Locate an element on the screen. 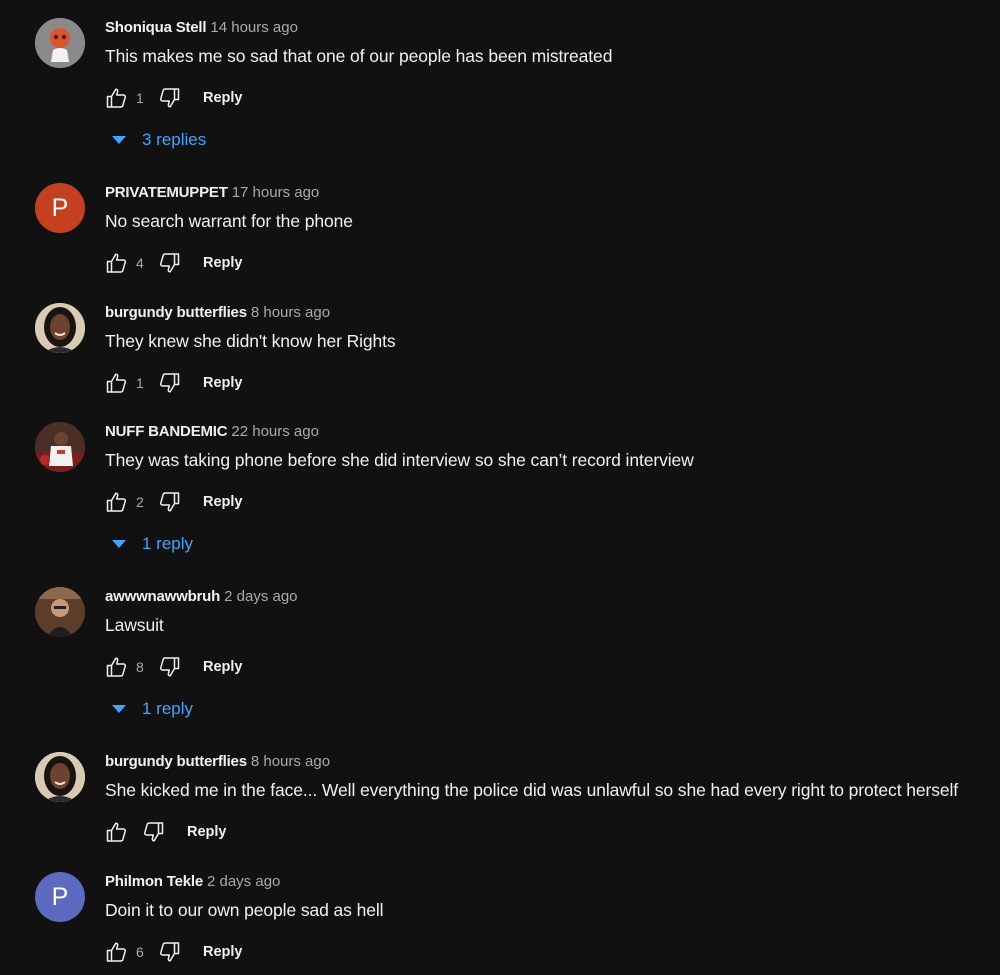 The height and width of the screenshot is (975, 1000). like-count: 2 is located at coordinates (140, 502).